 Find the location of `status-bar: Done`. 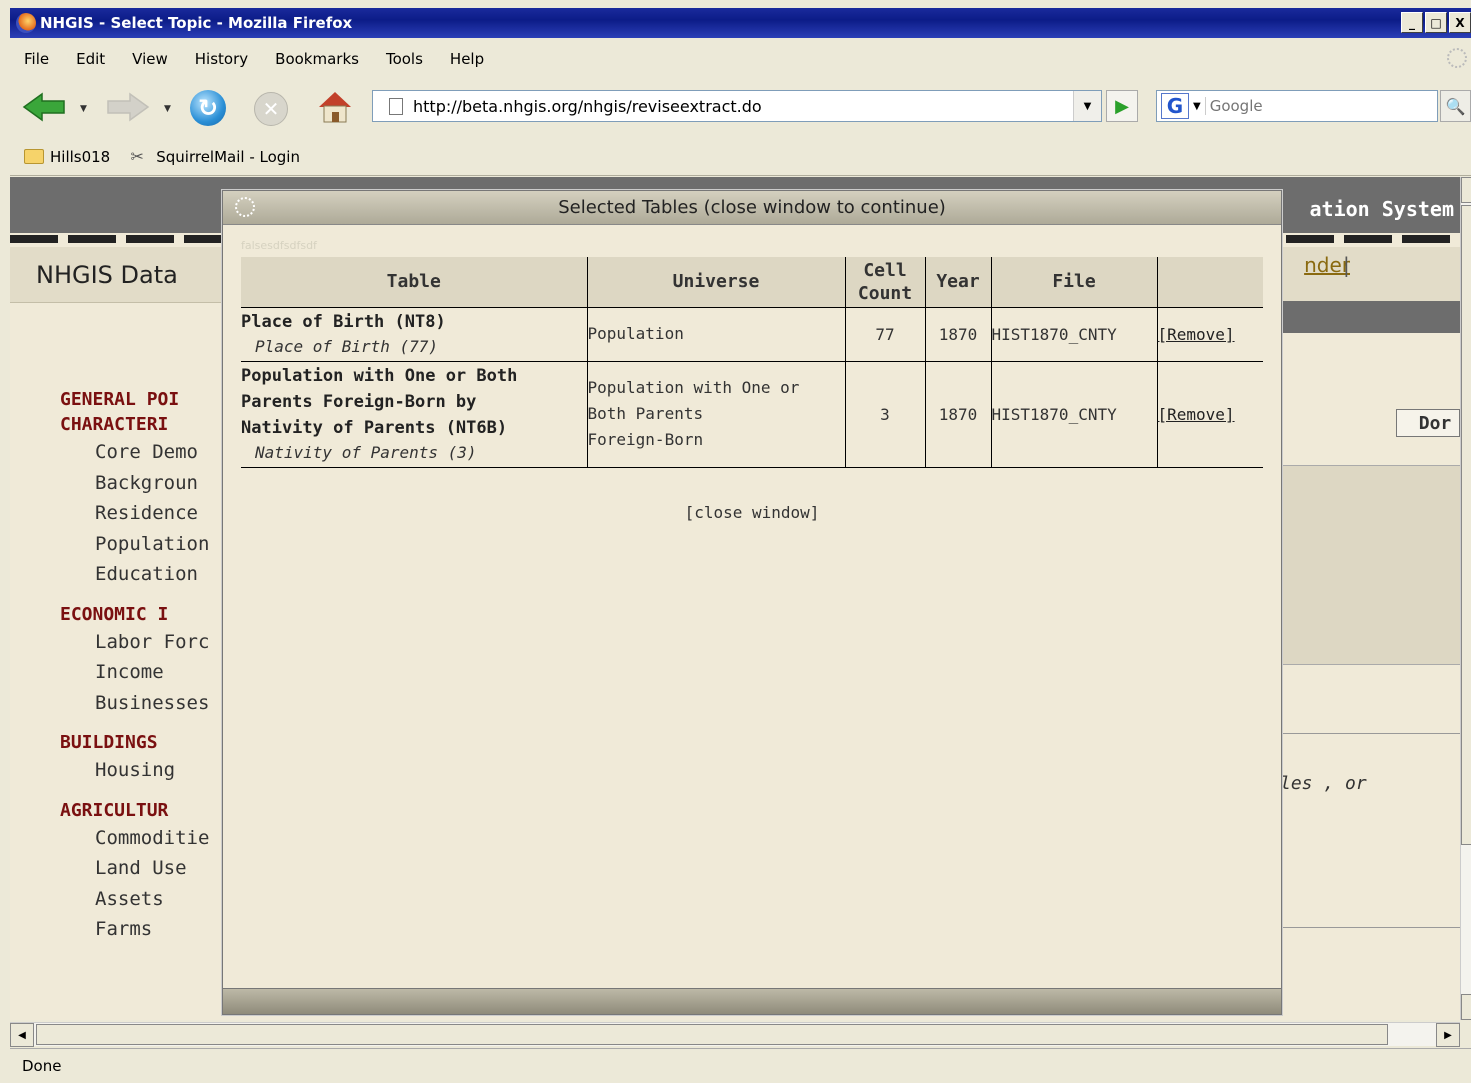

status-bar: Done is located at coordinates (740, 1065).